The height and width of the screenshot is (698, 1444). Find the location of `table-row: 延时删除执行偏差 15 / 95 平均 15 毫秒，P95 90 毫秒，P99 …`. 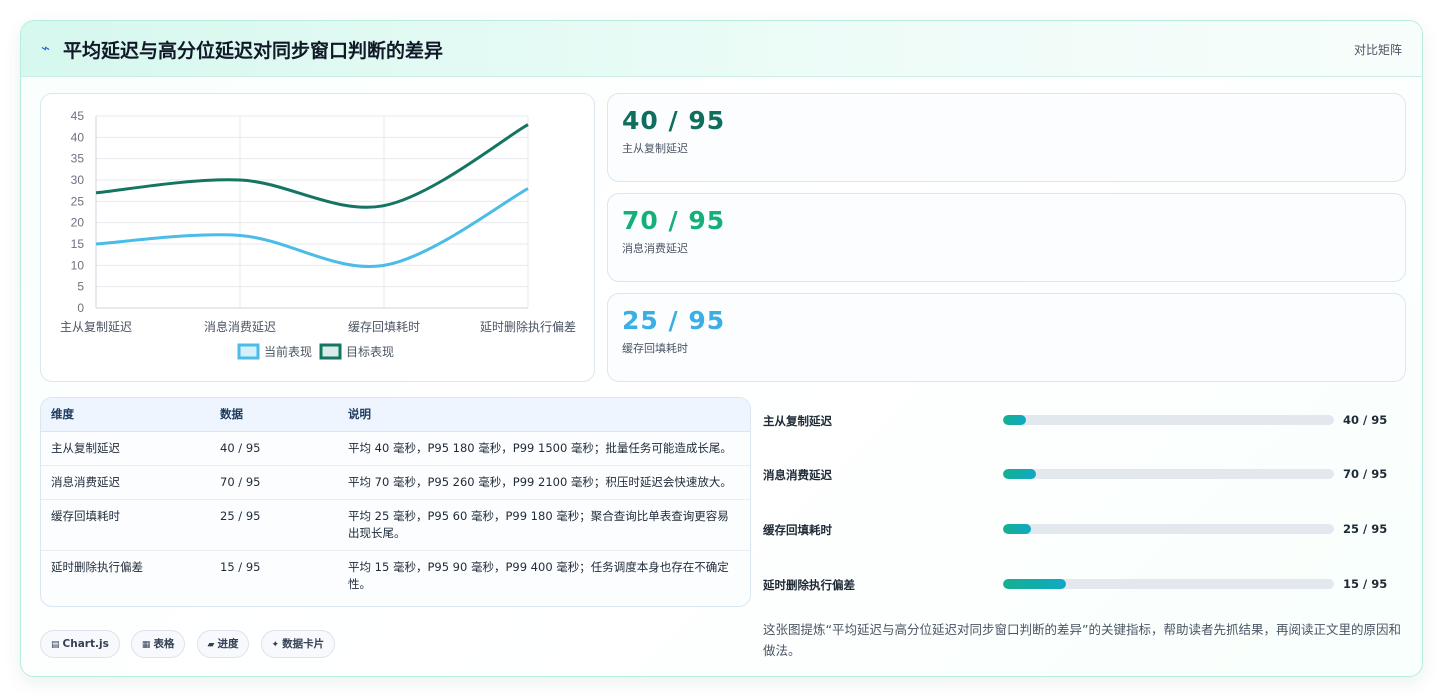

table-row: 延时删除执行偏差 15 / 95 平均 15 毫秒，P95 90 毫秒，P99 … is located at coordinates (395, 575).